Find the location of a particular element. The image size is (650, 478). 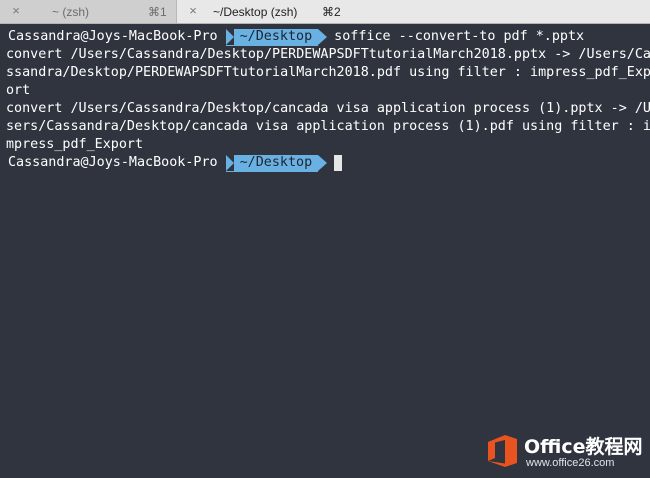

prompt-line-active: Cassandra@Joys-MacBook-Pro ~/Desktop is located at coordinates (328, 163).